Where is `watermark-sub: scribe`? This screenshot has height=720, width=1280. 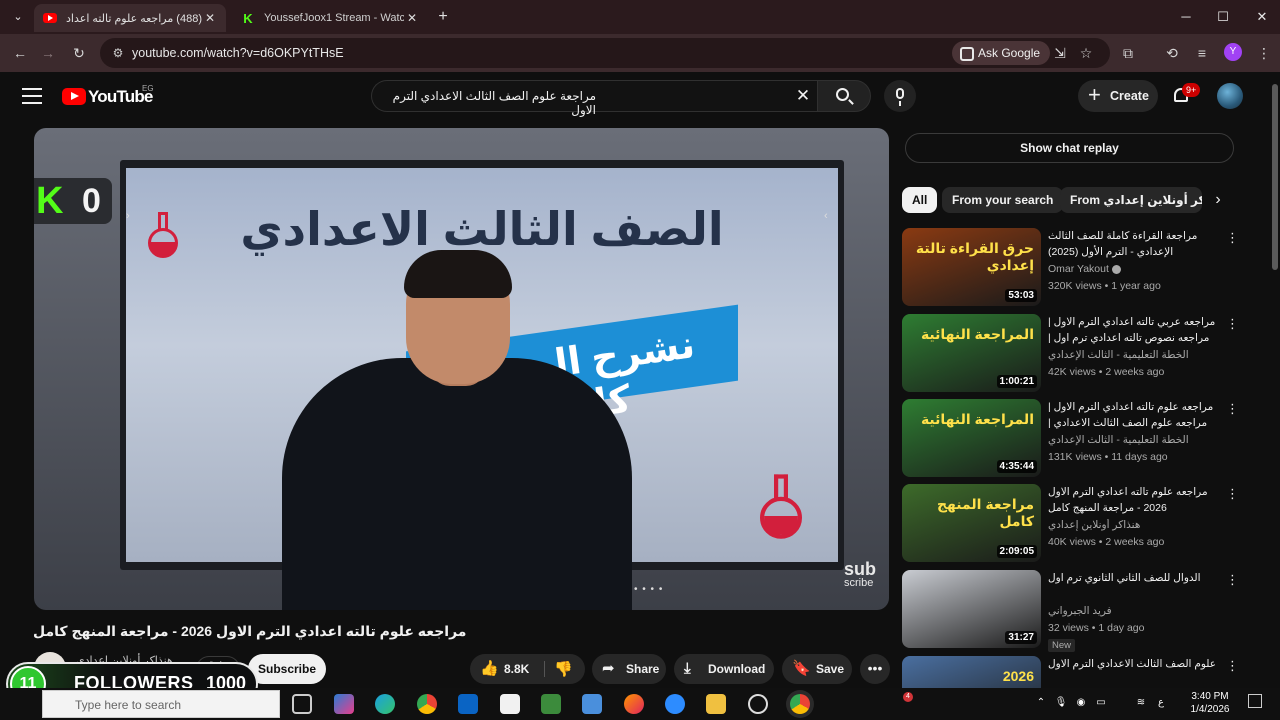
watermark-sub: scribe is located at coordinates (859, 583).